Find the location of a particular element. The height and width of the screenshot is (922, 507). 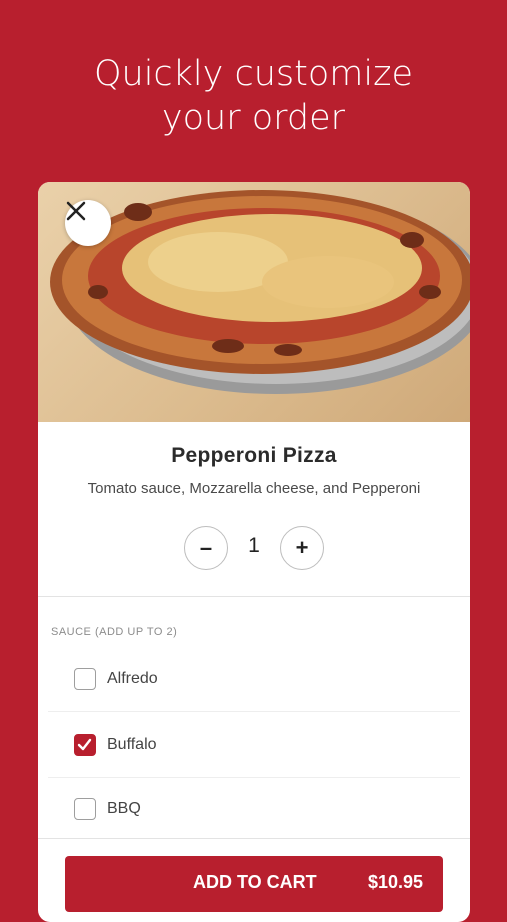

bbq-checkbox is located at coordinates (85, 809).